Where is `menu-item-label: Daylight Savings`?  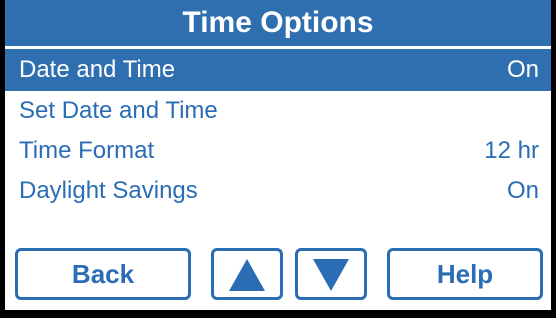 menu-item-label: Daylight Savings is located at coordinates (108, 190).